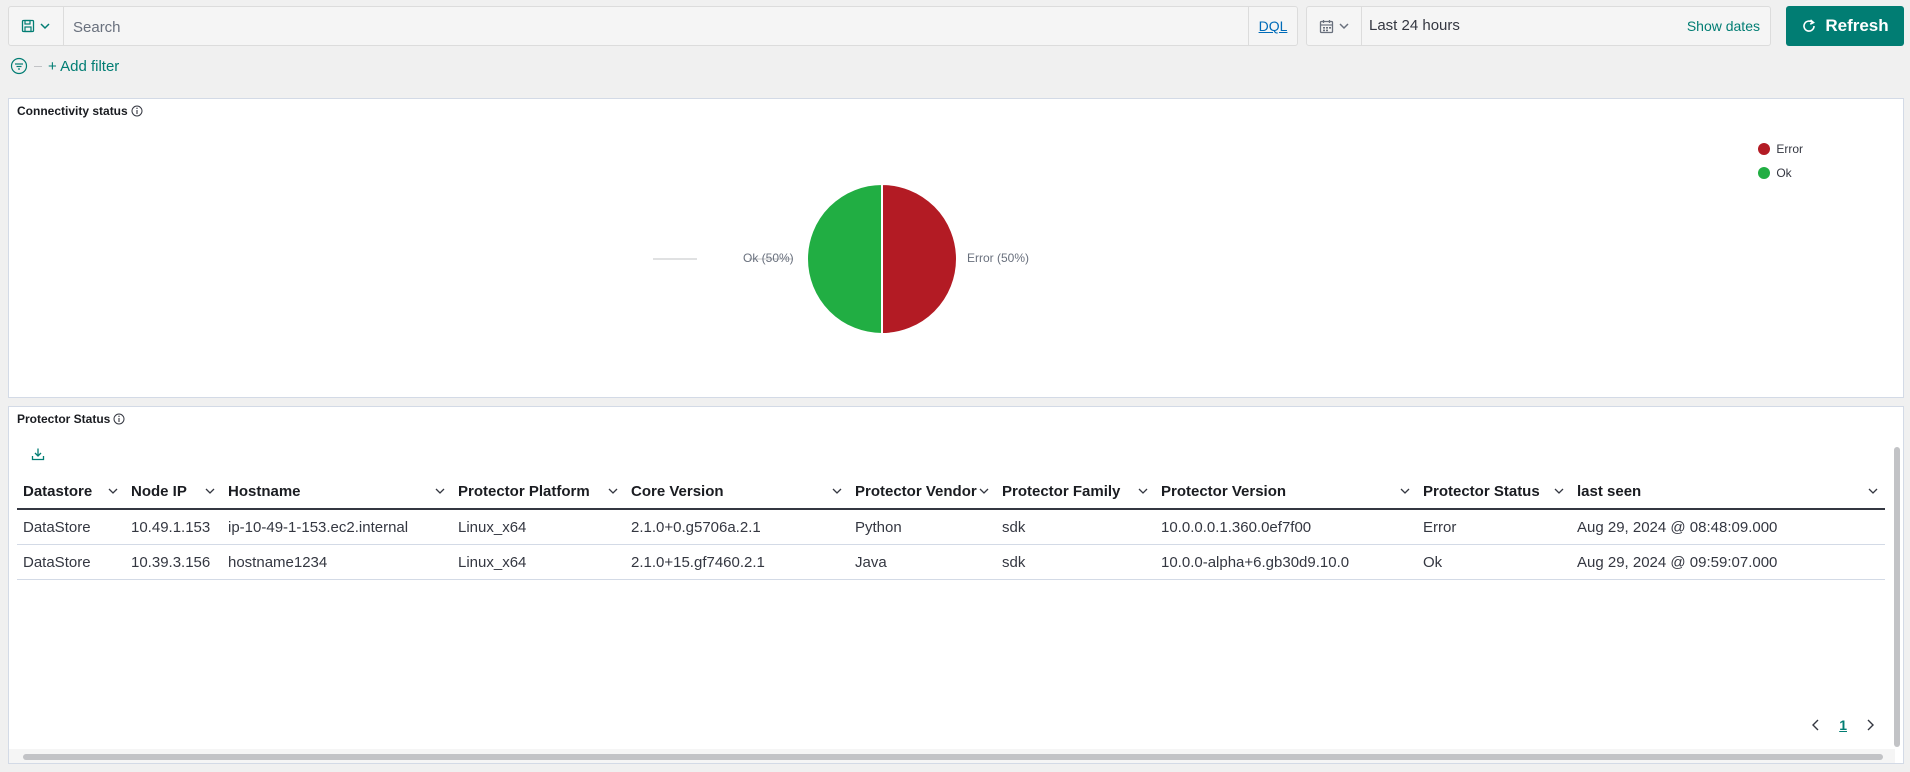  What do you see at coordinates (36, 26) in the screenshot?
I see `saved-queries-button` at bounding box center [36, 26].